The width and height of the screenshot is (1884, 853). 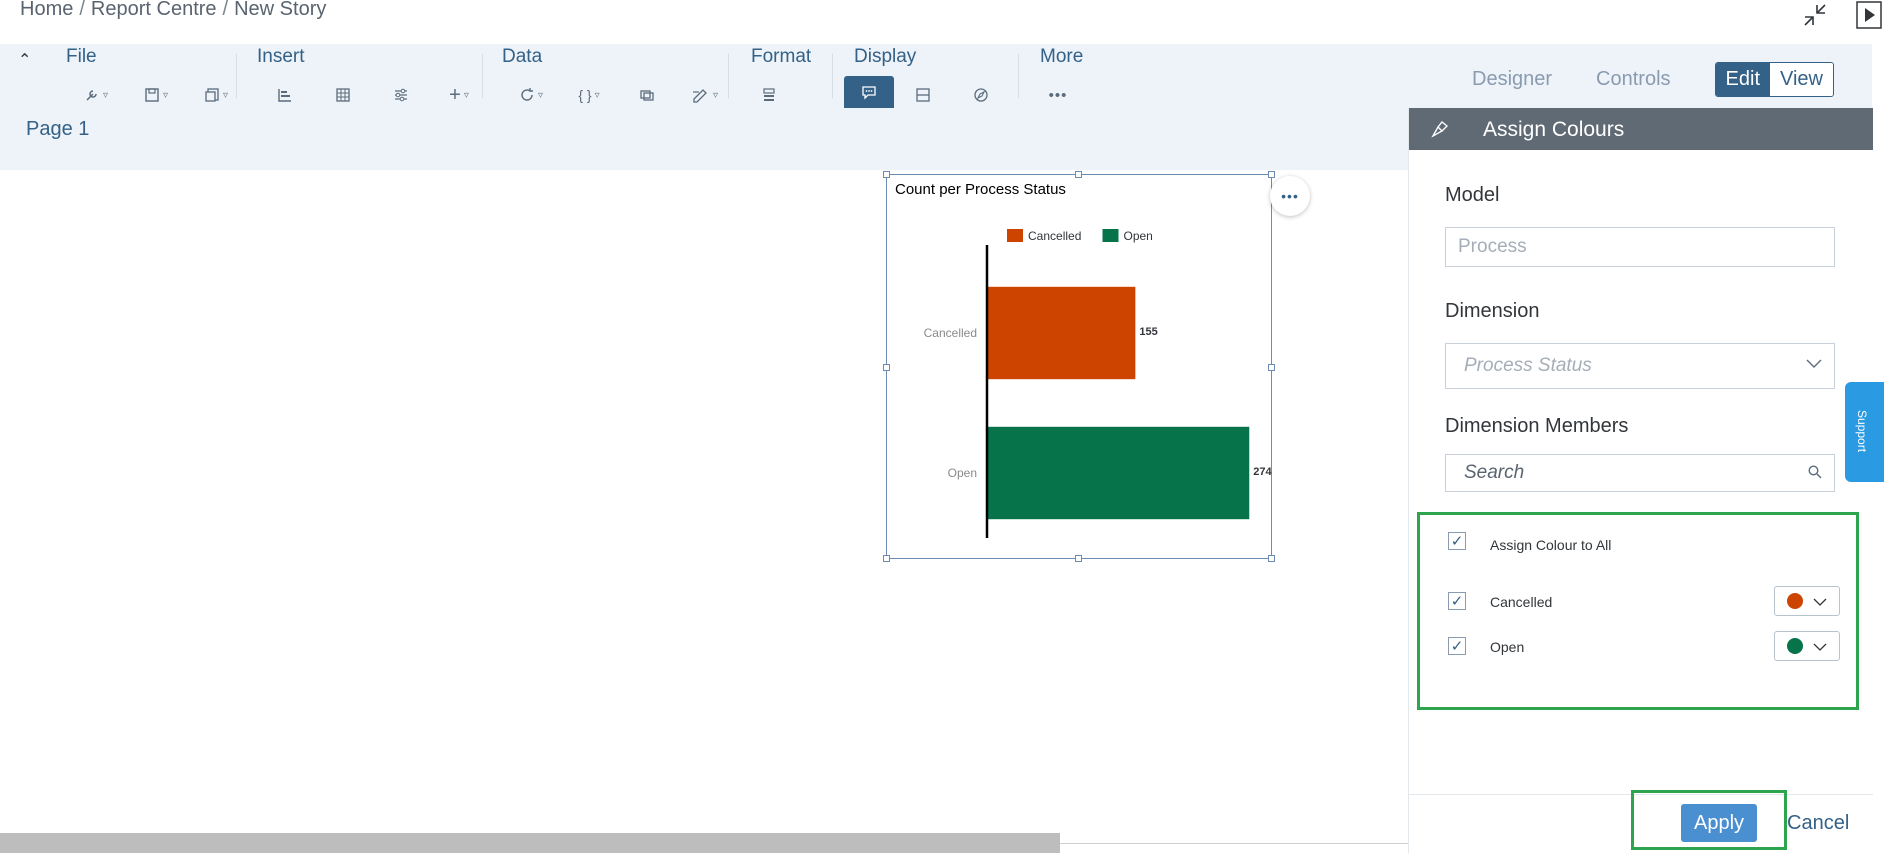 I want to click on search-input: Search, so click(x=1640, y=473).